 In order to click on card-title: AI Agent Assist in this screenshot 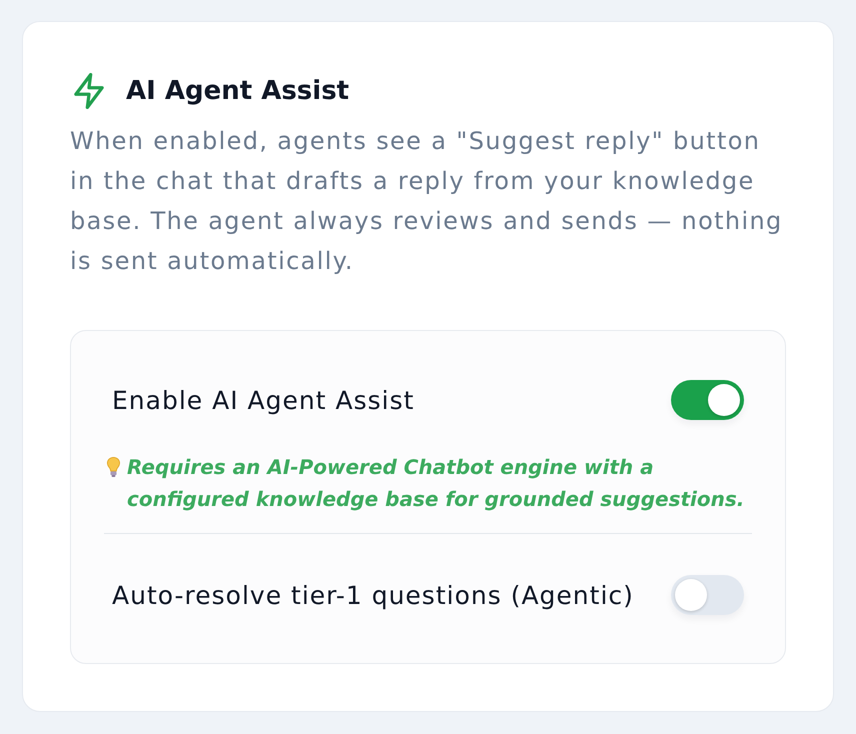, I will do `click(238, 91)`.